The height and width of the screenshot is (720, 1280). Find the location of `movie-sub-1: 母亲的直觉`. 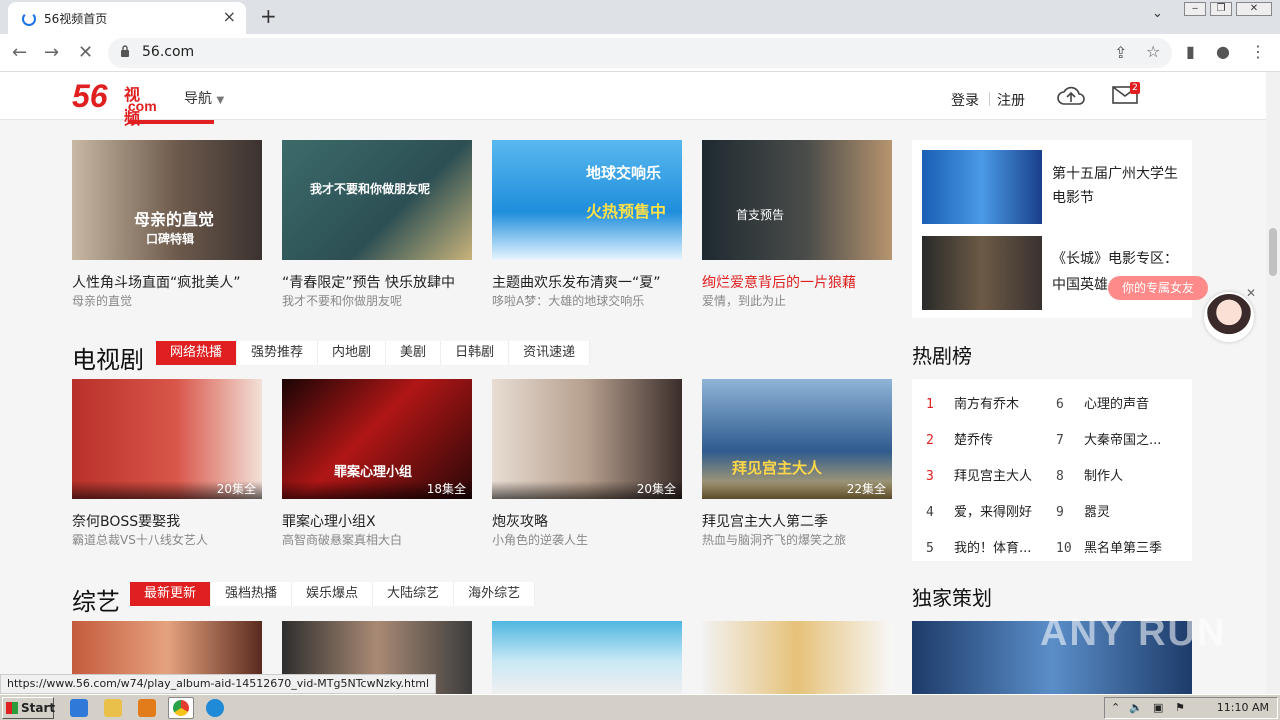

movie-sub-1: 母亲的直觉 is located at coordinates (167, 300).